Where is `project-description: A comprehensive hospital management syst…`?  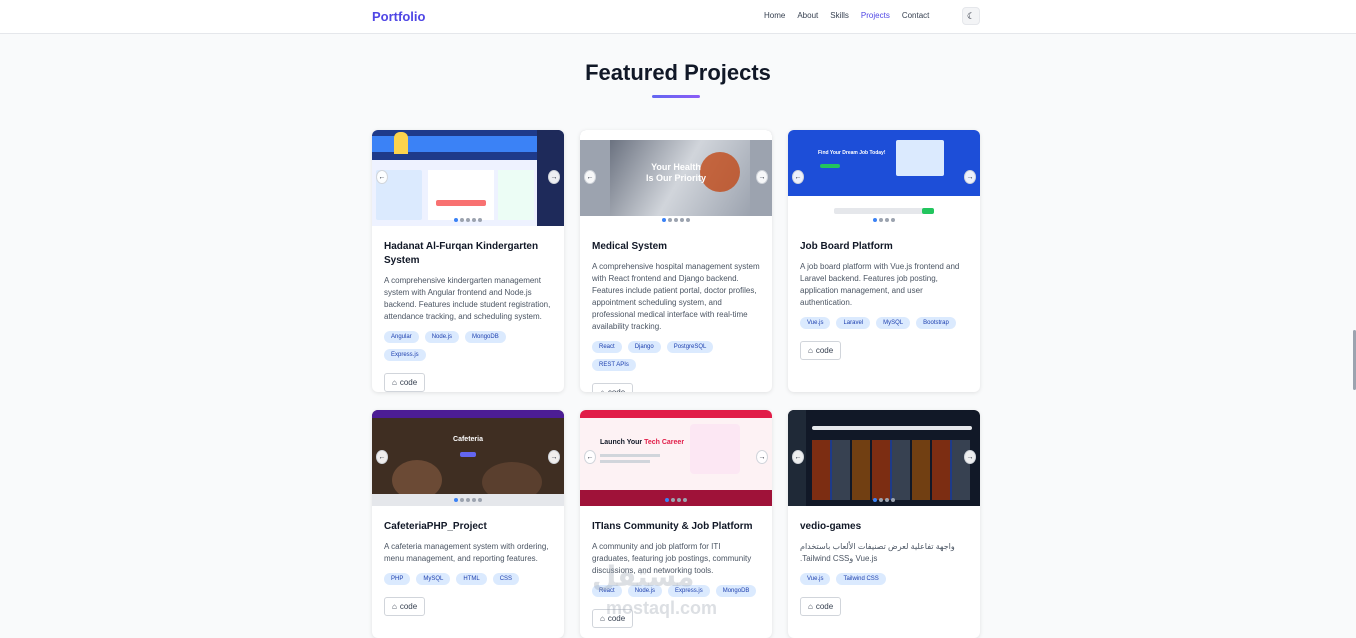
project-description: A comprehensive hospital management syst… is located at coordinates (676, 296).